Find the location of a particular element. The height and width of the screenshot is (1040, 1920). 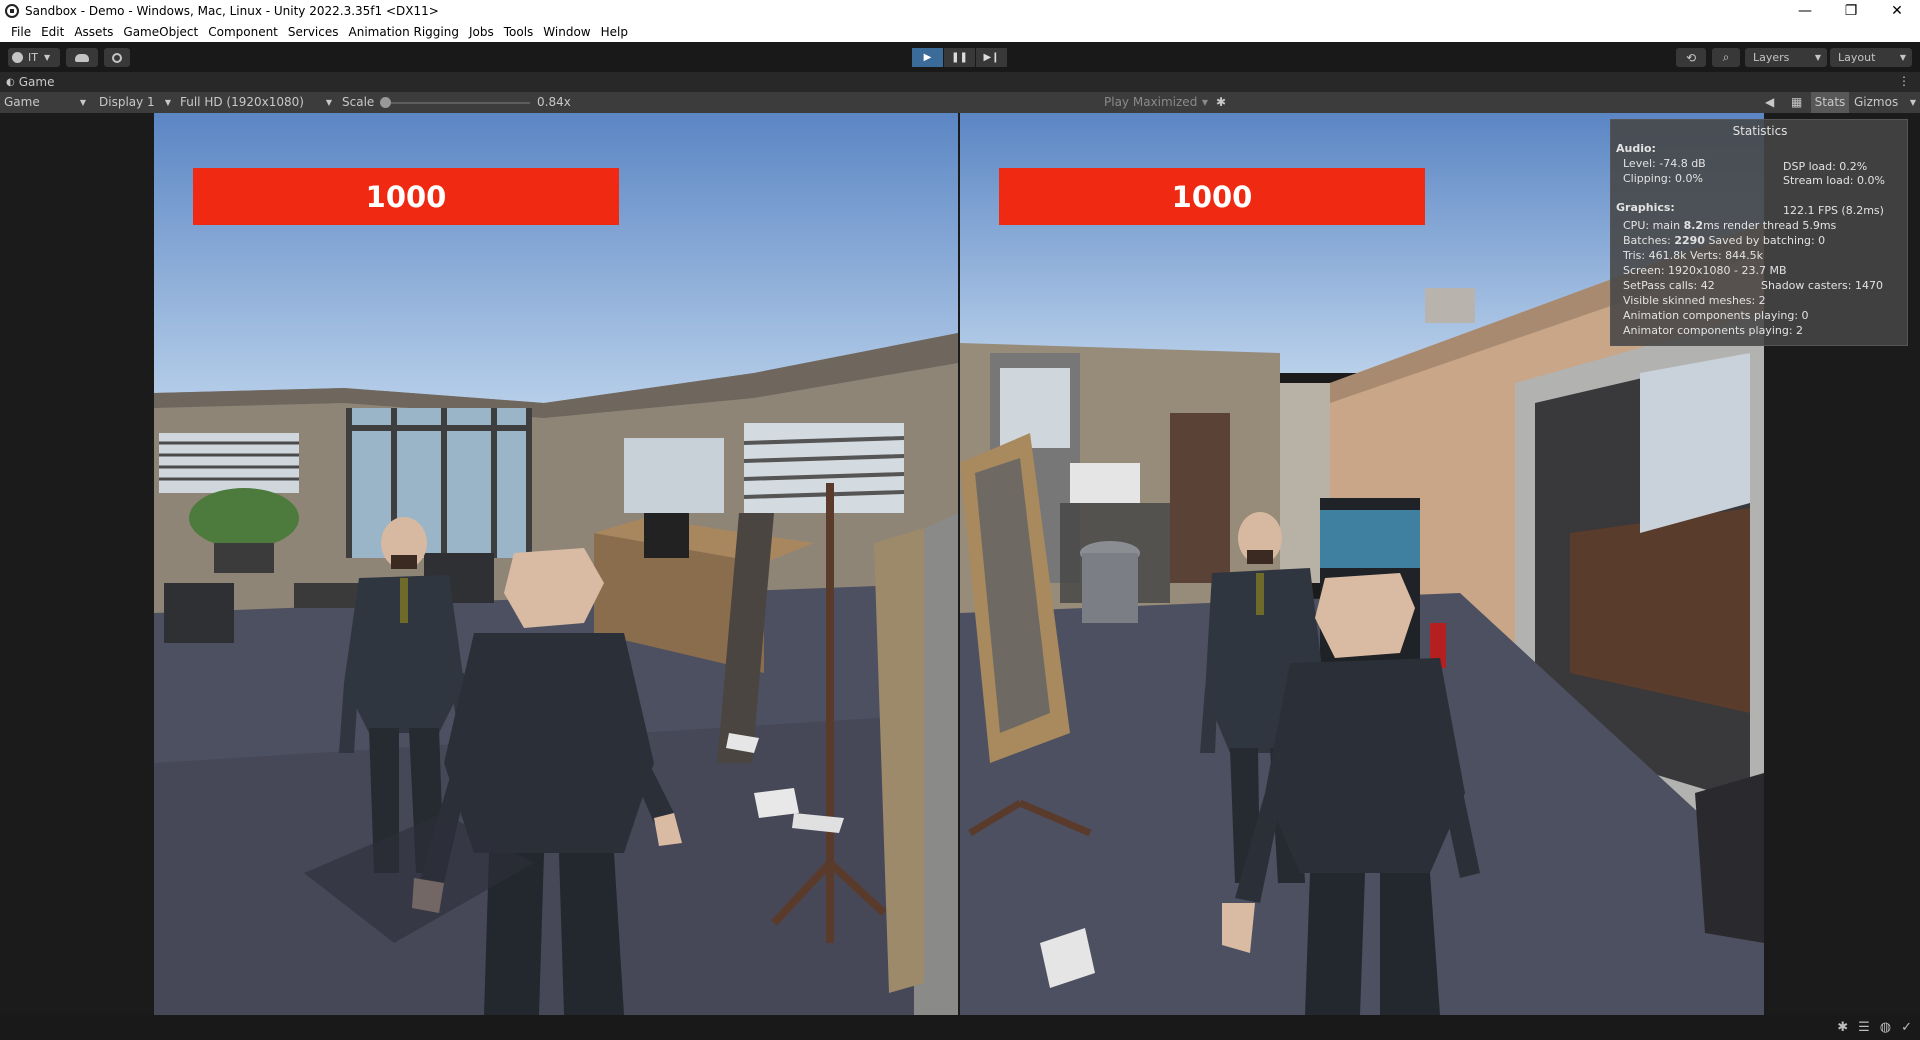

pause-button: ❚❚ is located at coordinates (959, 57).